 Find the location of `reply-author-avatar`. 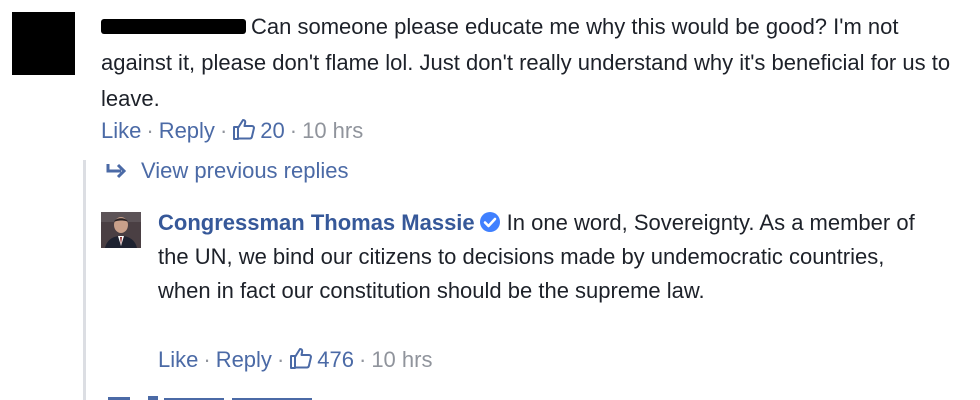

reply-author-avatar is located at coordinates (121, 230).